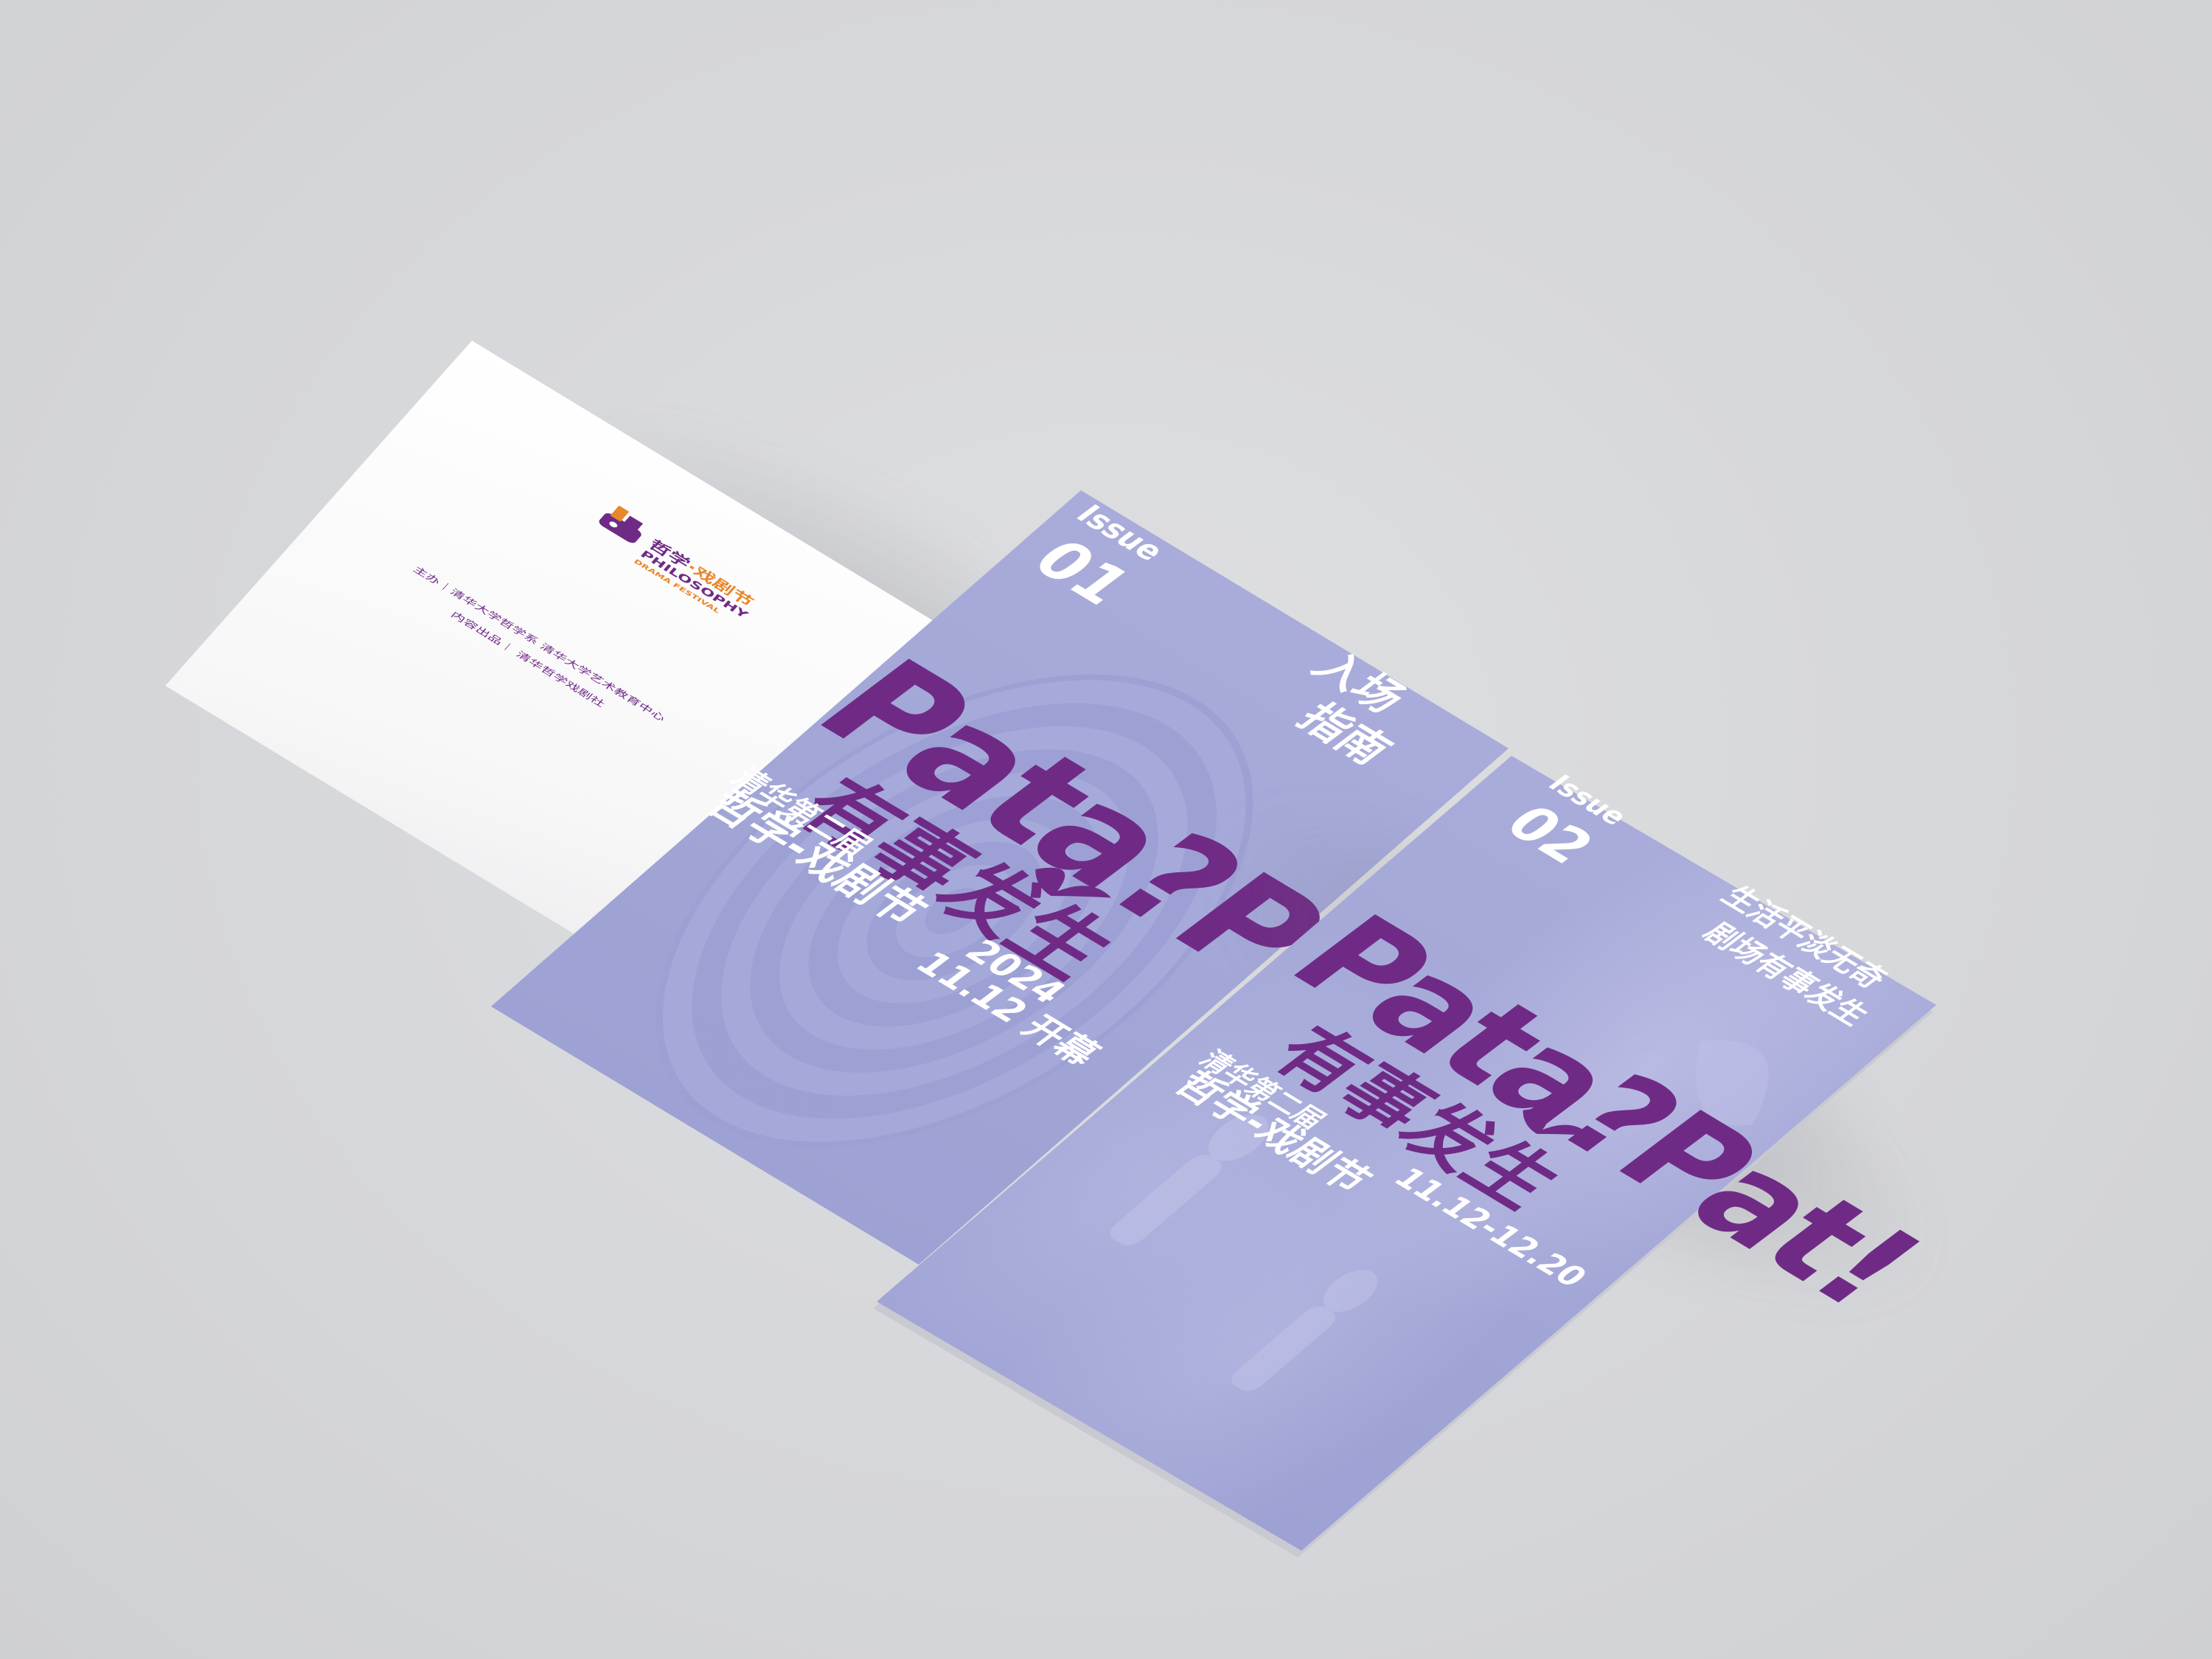 The image size is (2212, 1659). I want to click on credit-line-producer: 内容出品｜ 清华哲学戏剧社, so click(527, 659).